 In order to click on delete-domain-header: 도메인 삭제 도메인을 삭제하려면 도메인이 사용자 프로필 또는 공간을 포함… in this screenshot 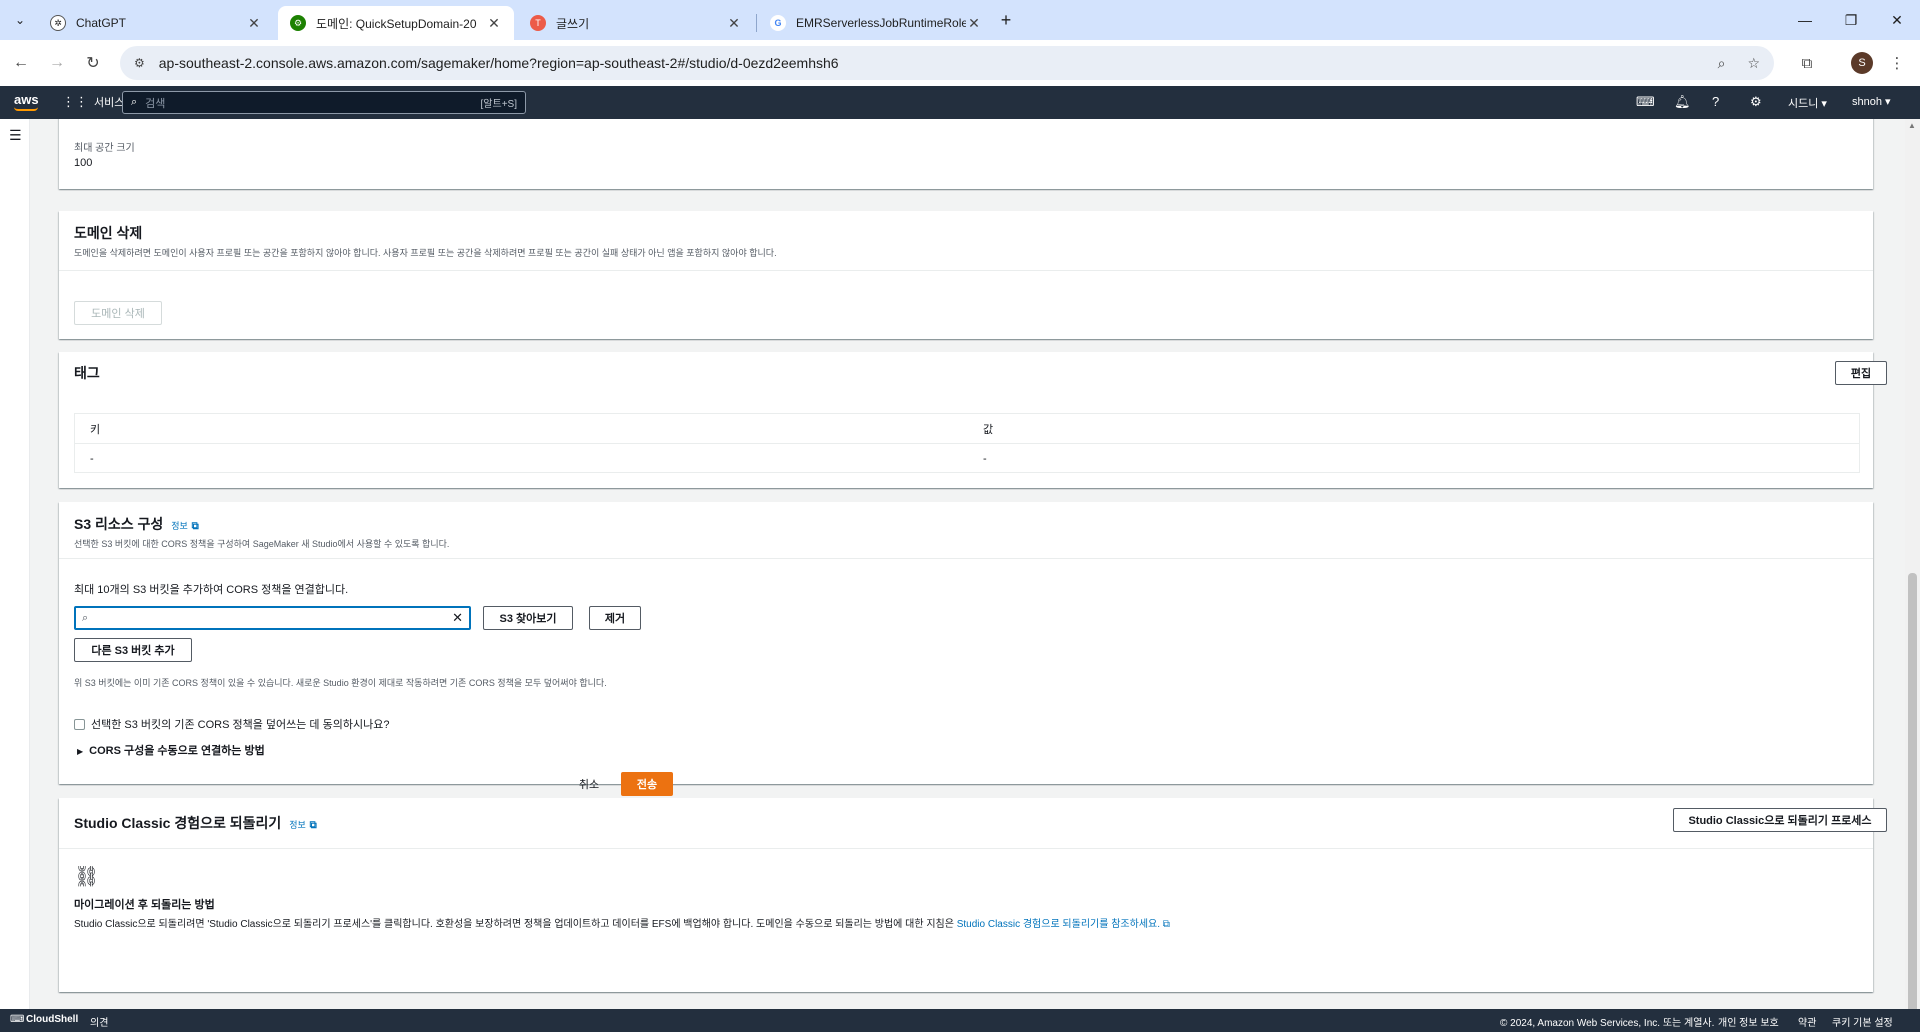, I will do `click(966, 241)`.